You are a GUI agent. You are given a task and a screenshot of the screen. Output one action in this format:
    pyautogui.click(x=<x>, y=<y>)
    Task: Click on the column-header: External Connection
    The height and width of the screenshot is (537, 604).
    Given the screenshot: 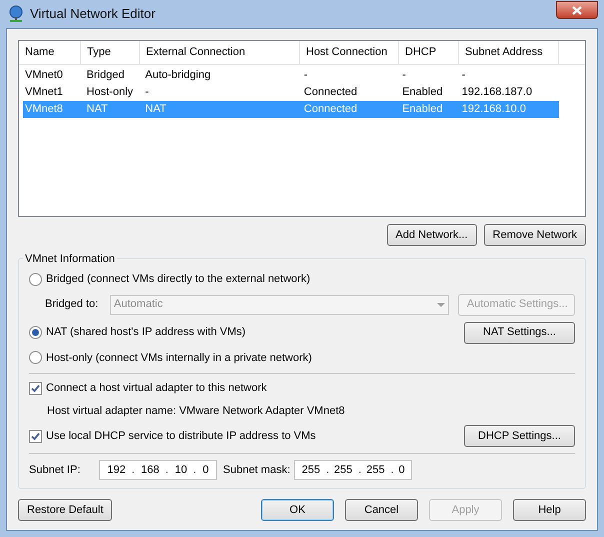 What is the action you would take?
    pyautogui.click(x=220, y=52)
    